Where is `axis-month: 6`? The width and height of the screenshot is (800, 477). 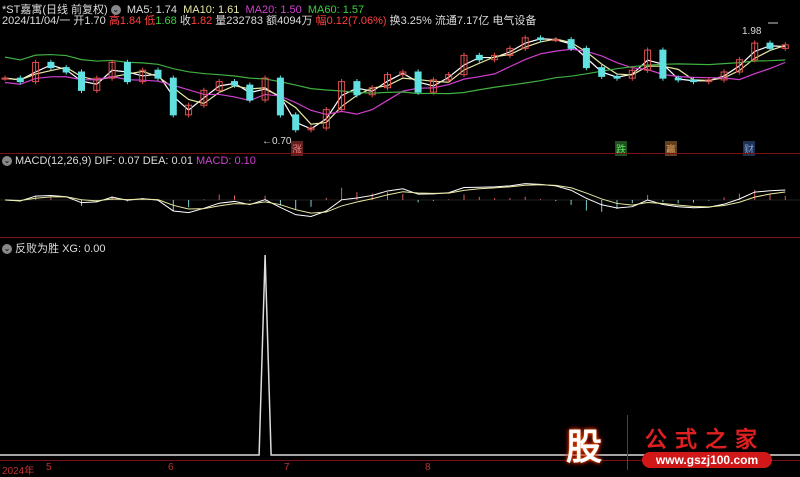 axis-month: 6 is located at coordinates (171, 467).